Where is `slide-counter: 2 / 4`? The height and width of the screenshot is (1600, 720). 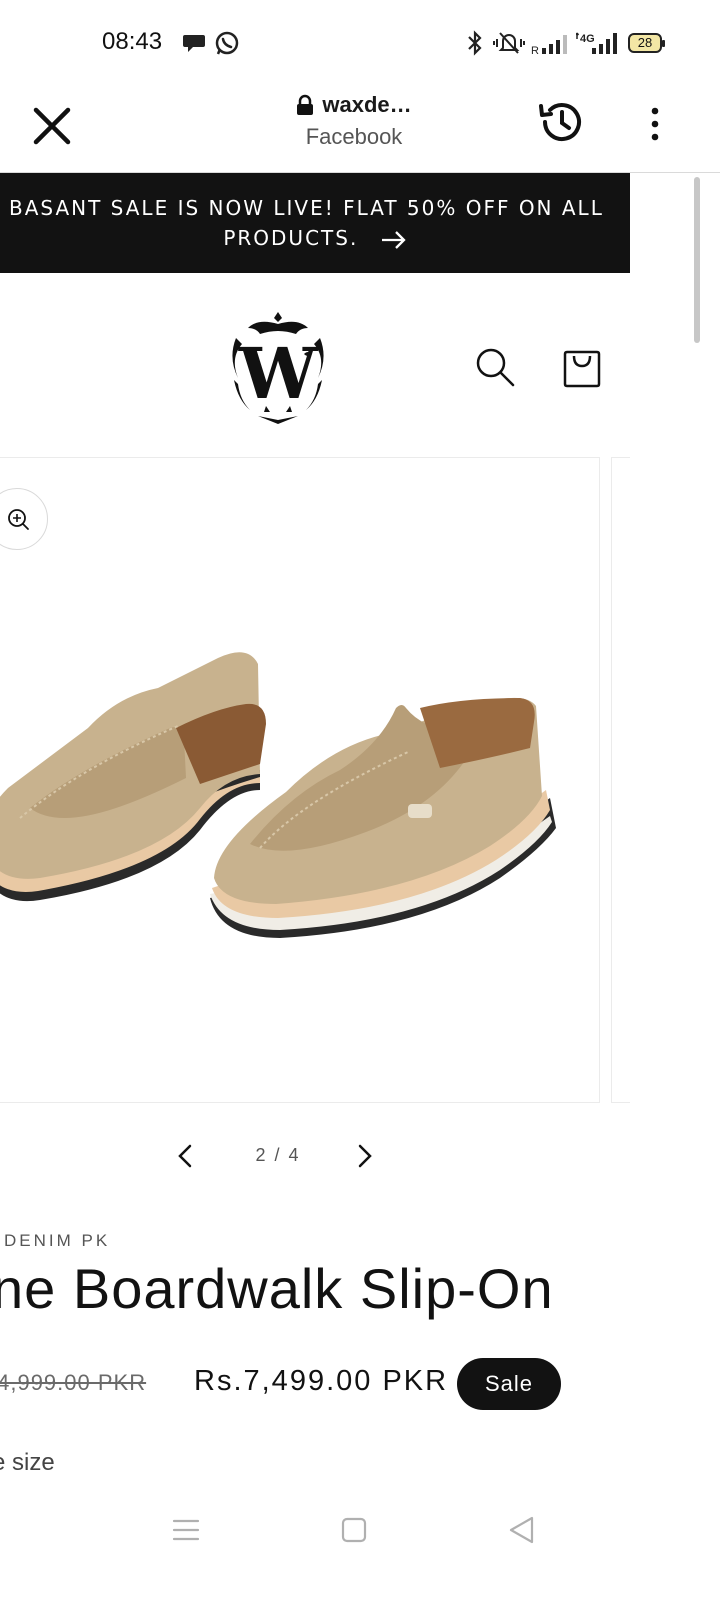
slide-counter: 2 / 4 is located at coordinates (278, 1155).